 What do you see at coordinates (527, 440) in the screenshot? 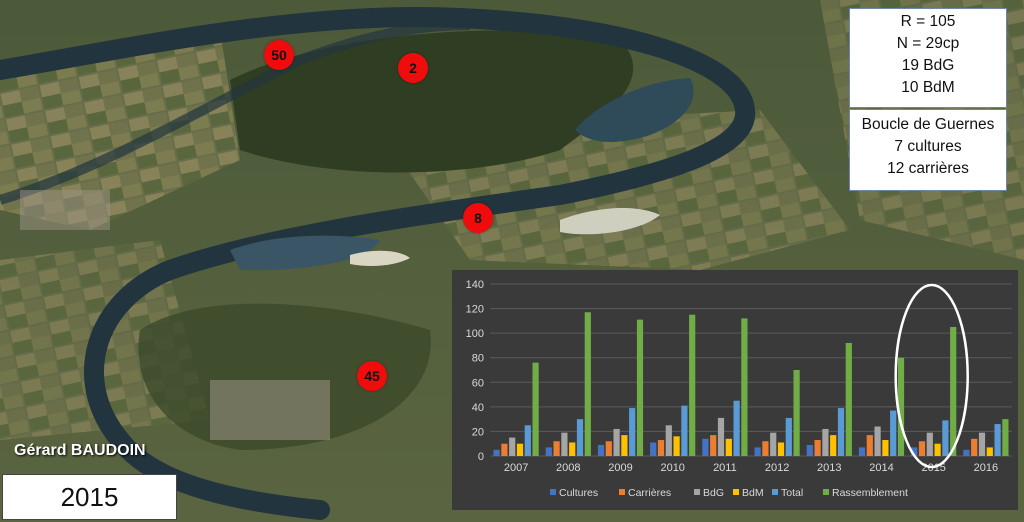
I see `bar-total-2007` at bounding box center [527, 440].